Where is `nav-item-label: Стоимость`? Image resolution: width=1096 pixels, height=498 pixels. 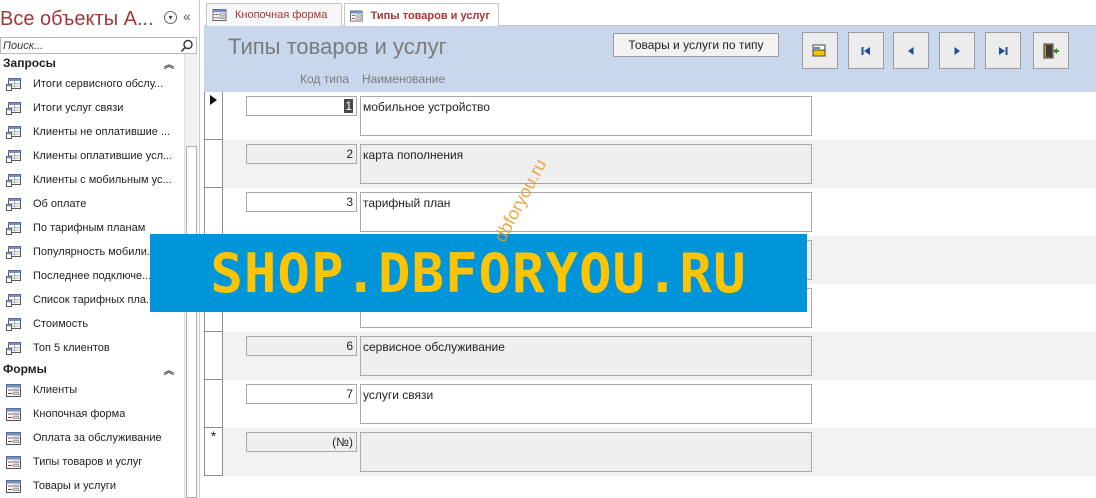 nav-item-label: Стоимость is located at coordinates (61, 324).